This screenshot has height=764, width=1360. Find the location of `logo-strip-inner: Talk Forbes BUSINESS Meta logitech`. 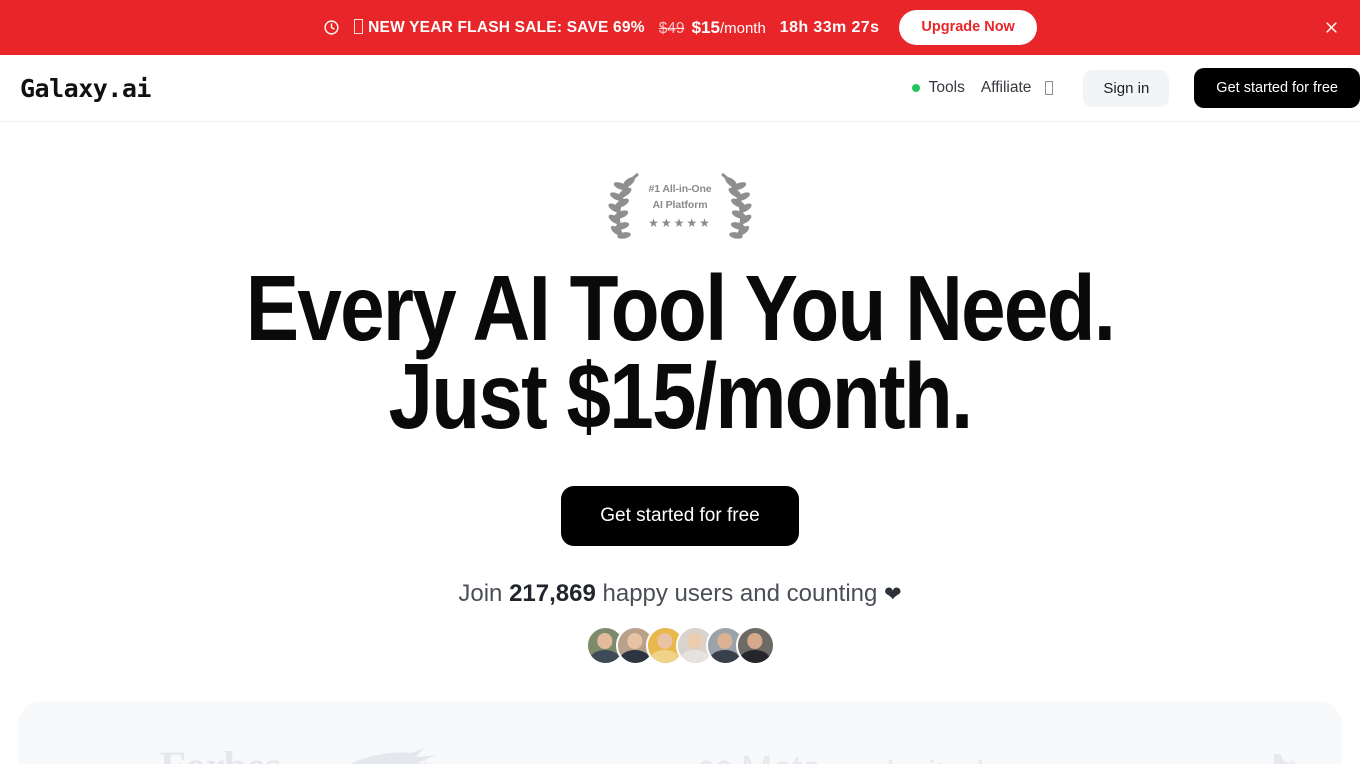

logo-strip-inner: Talk Forbes BUSINESS Meta logitech is located at coordinates (680, 733).